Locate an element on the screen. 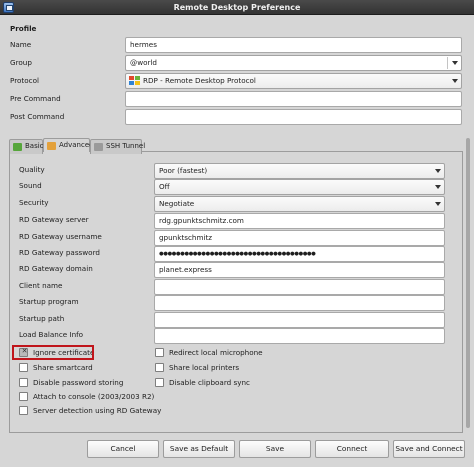 Image resolution: width=474 pixels, height=467 pixels. pre-command-label: Pre Command is located at coordinates (35, 98).